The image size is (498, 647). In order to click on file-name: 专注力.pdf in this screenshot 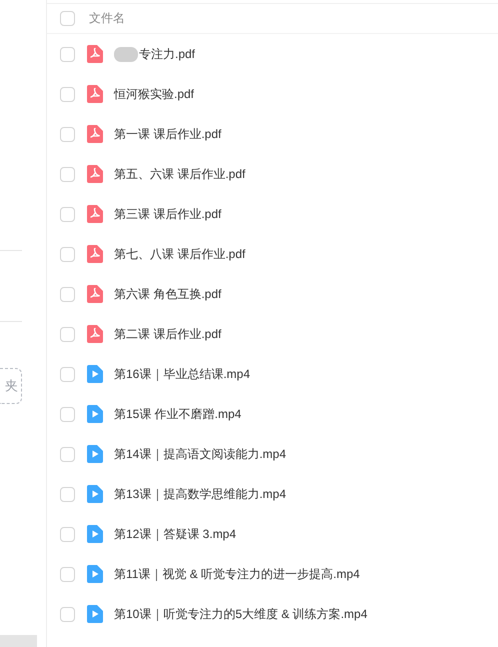, I will do `click(155, 54)`.